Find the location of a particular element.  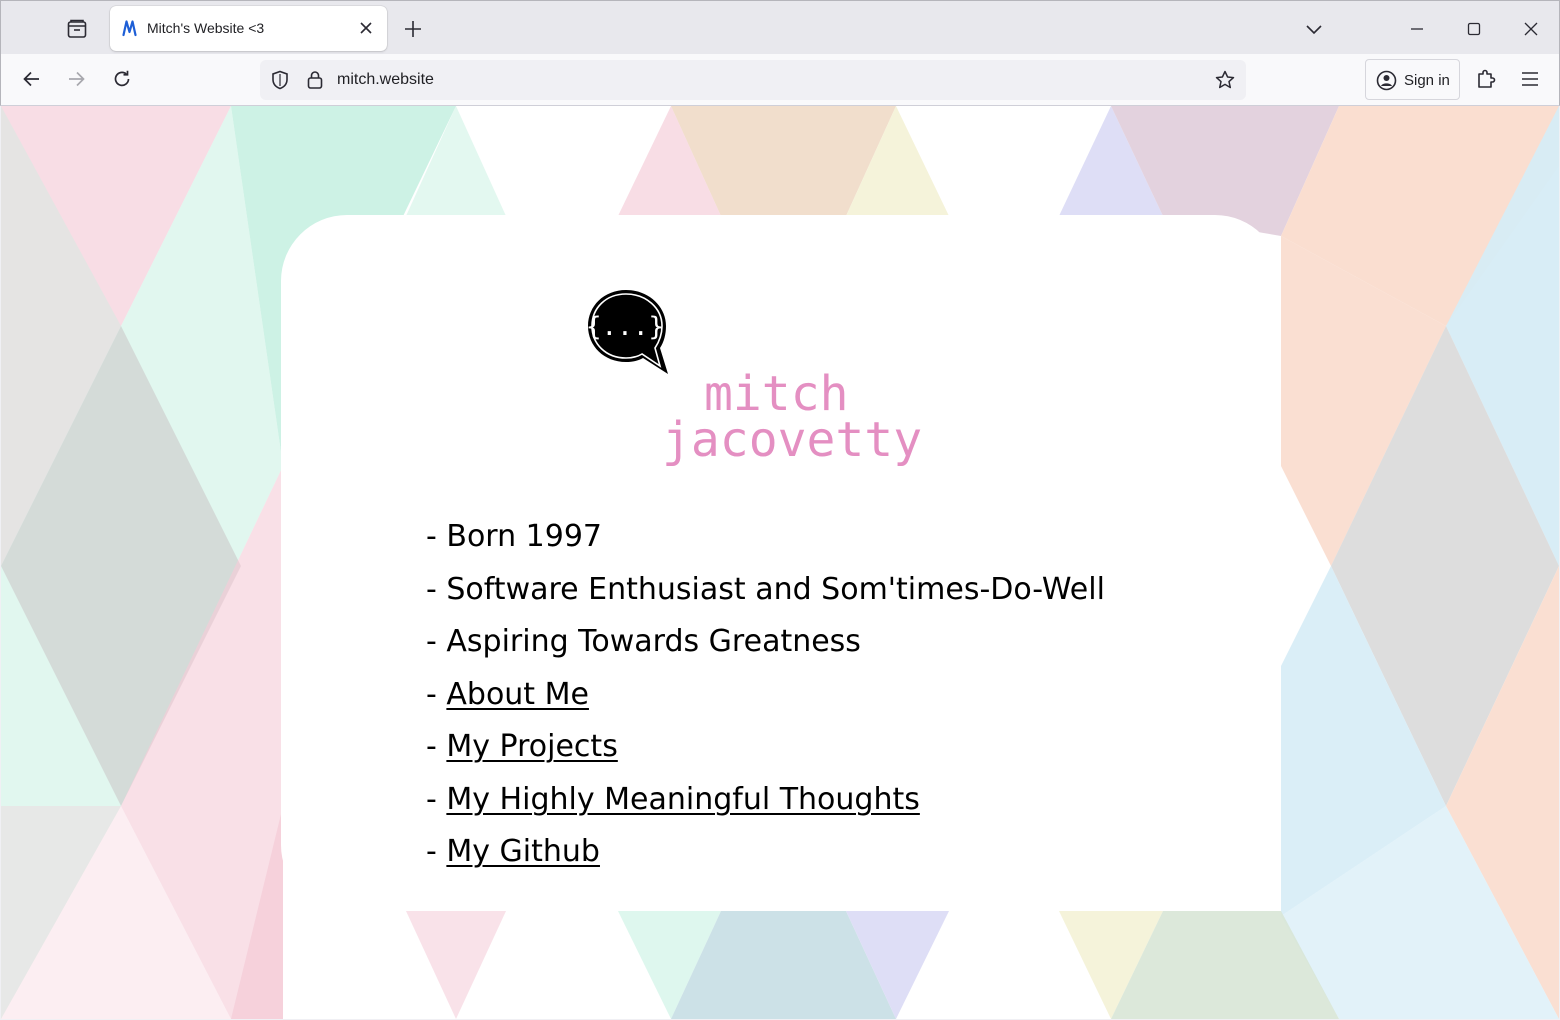

firefox-view-icon is located at coordinates (77, 28).